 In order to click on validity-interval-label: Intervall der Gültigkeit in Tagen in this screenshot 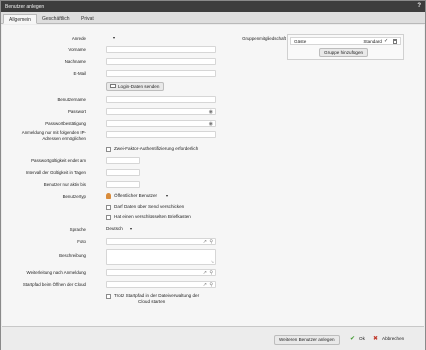, I will do `click(55, 172)`.